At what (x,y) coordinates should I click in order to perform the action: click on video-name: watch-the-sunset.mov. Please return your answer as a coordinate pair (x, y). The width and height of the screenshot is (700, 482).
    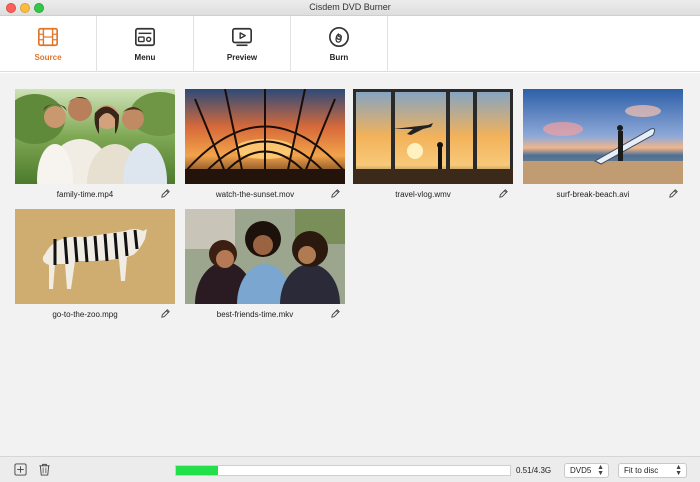
    Looking at the image, I should click on (255, 194).